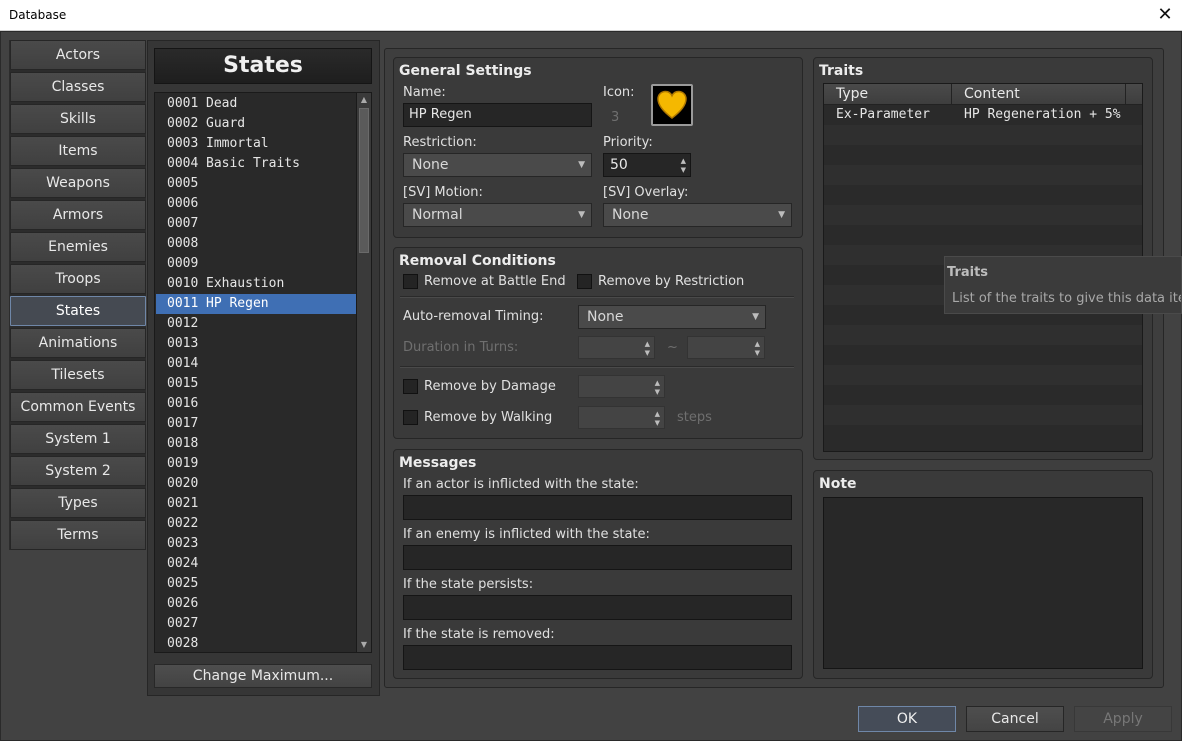 Image resolution: width=1182 pixels, height=741 pixels. What do you see at coordinates (78, 151) in the screenshot?
I see `category-button-items: Items` at bounding box center [78, 151].